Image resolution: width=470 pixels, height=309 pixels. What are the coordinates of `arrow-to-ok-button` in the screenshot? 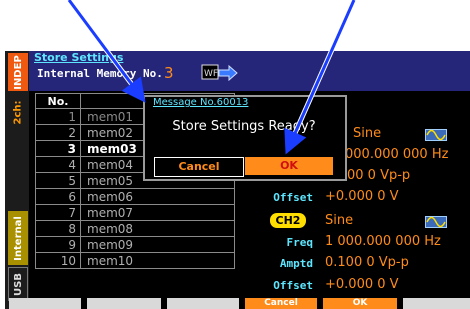 It's located at (320, 77).